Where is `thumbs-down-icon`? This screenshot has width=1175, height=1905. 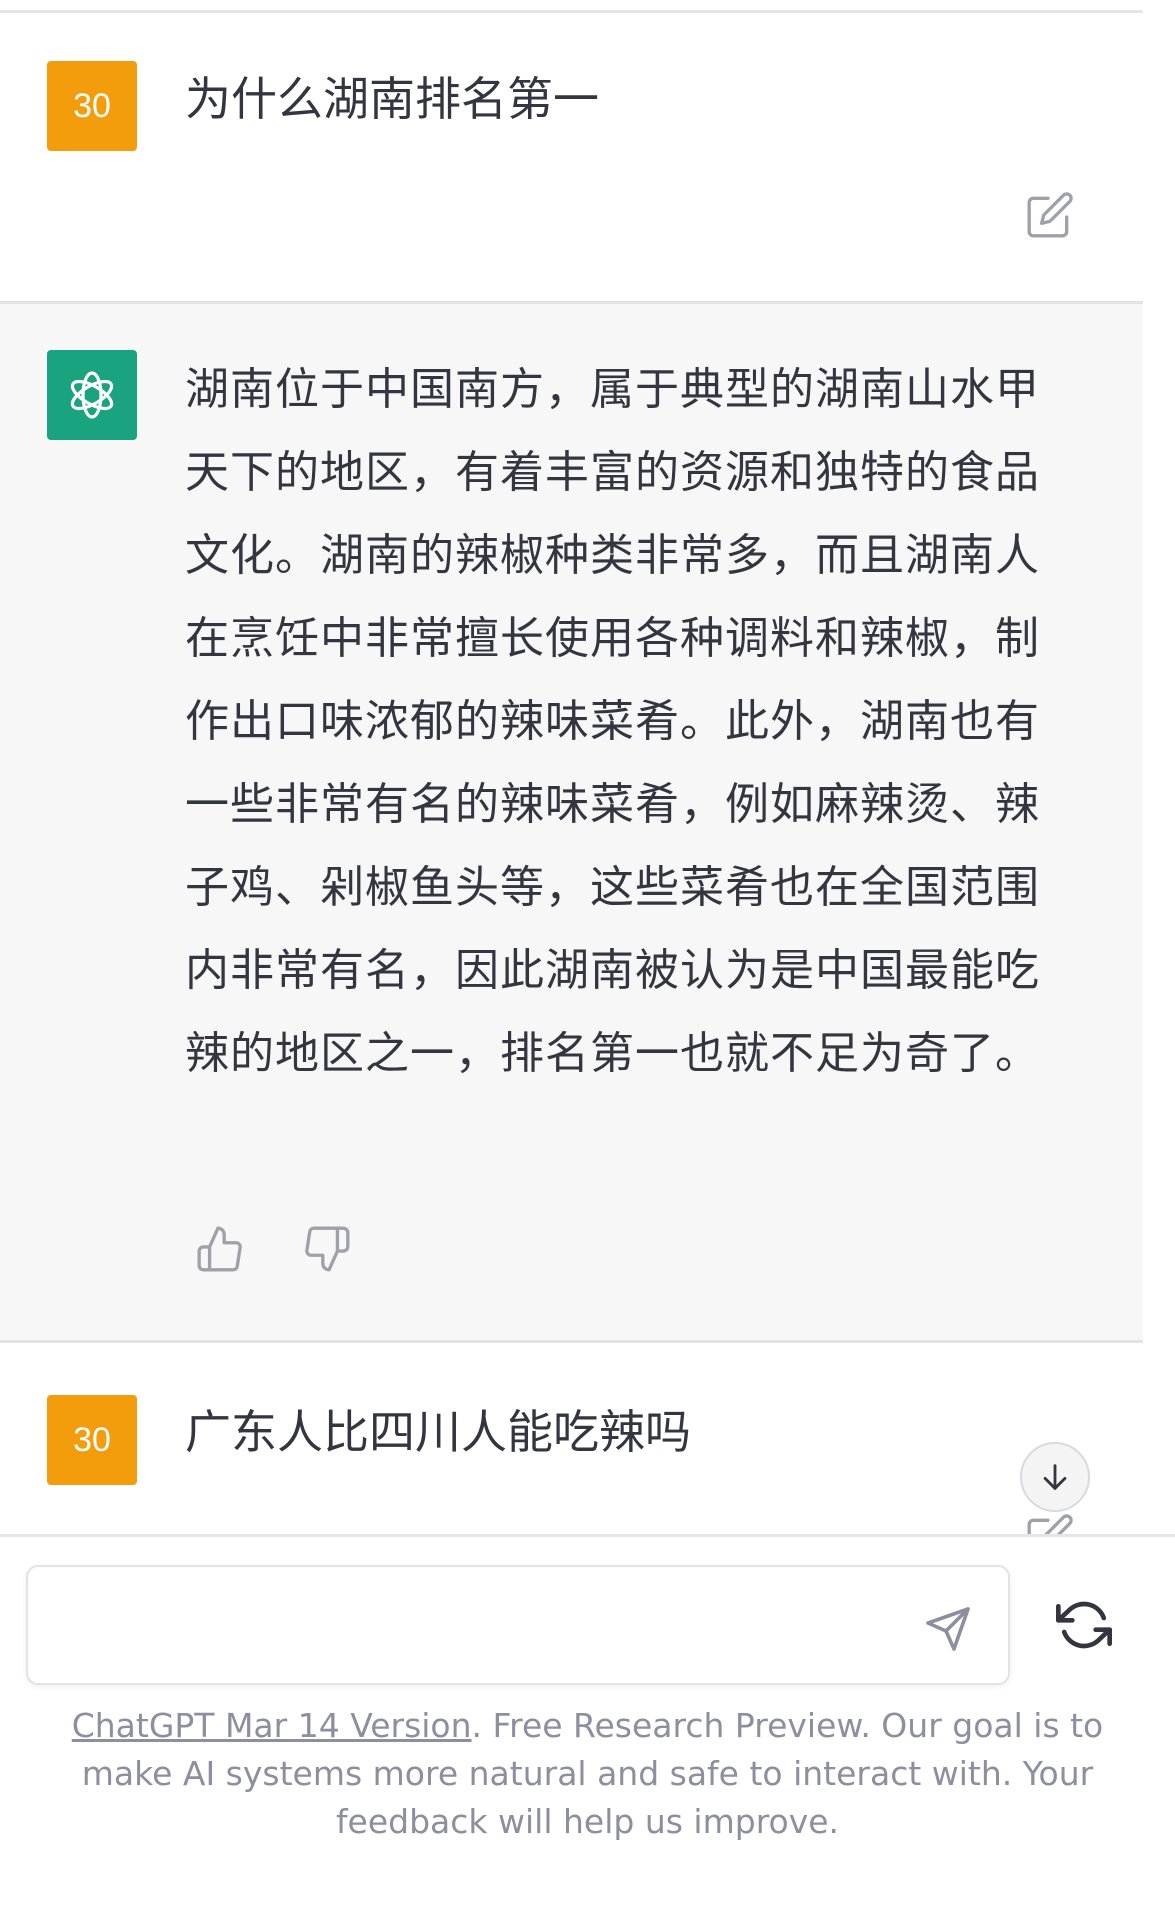
thumbs-down-icon is located at coordinates (327, 1249).